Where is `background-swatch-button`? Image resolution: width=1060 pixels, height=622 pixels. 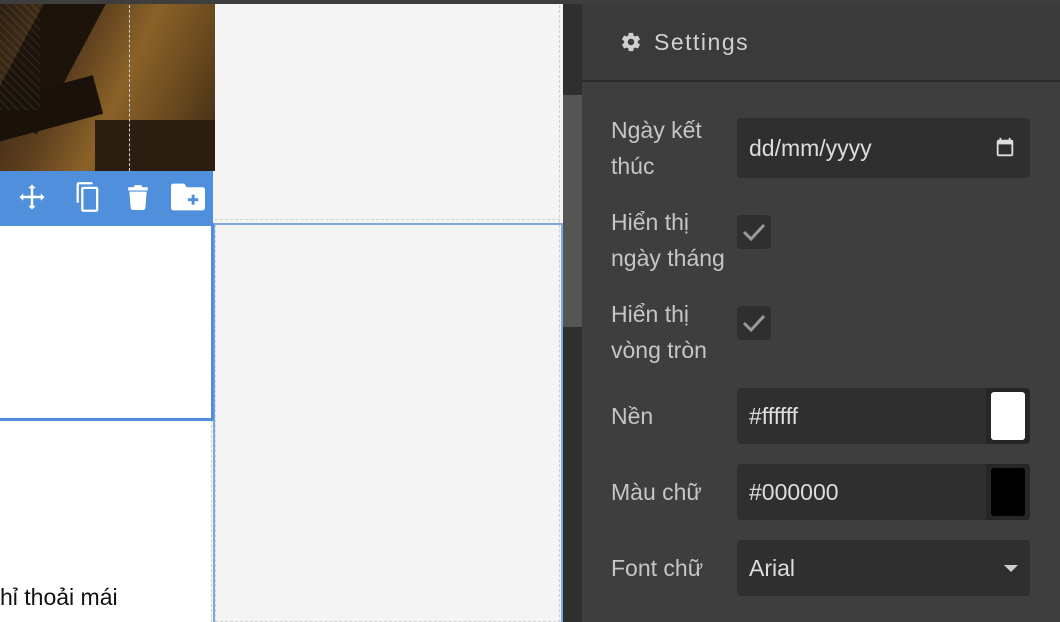
background-swatch-button is located at coordinates (1008, 416).